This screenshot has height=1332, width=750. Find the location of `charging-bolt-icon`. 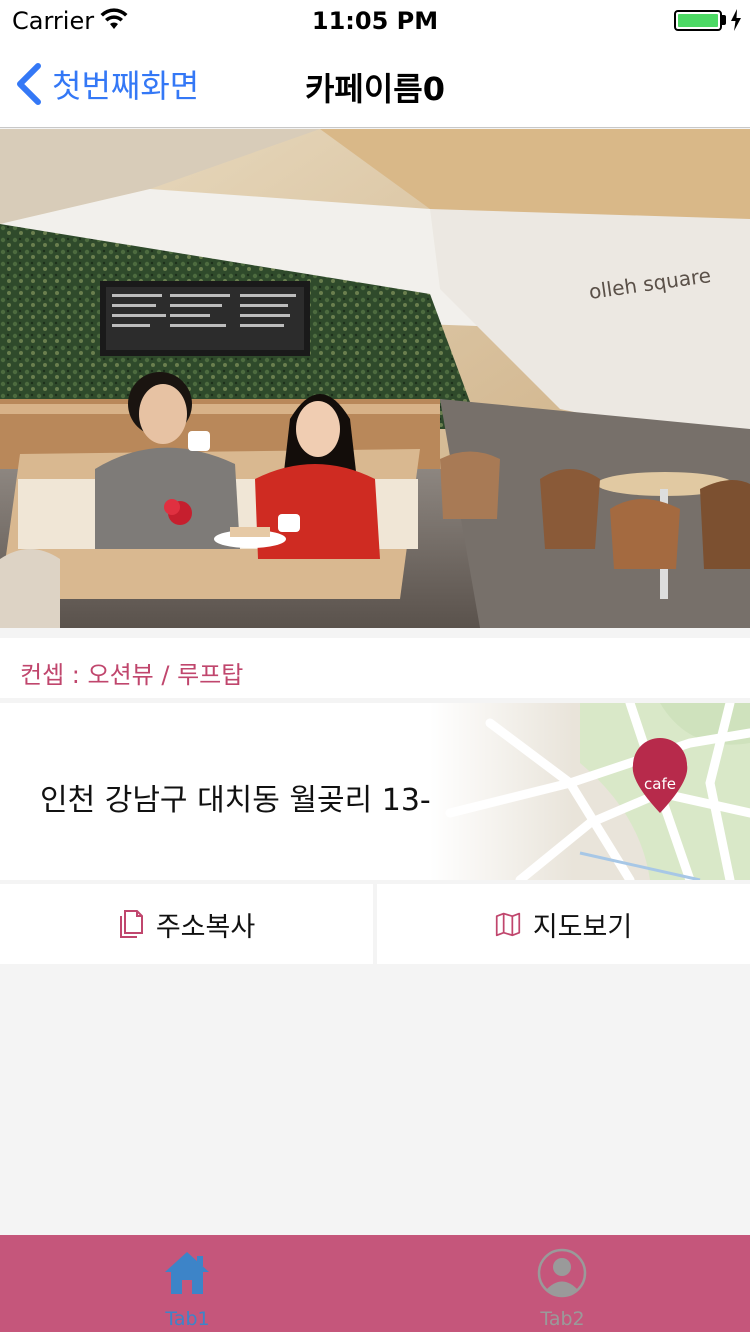

charging-bolt-icon is located at coordinates (736, 20).